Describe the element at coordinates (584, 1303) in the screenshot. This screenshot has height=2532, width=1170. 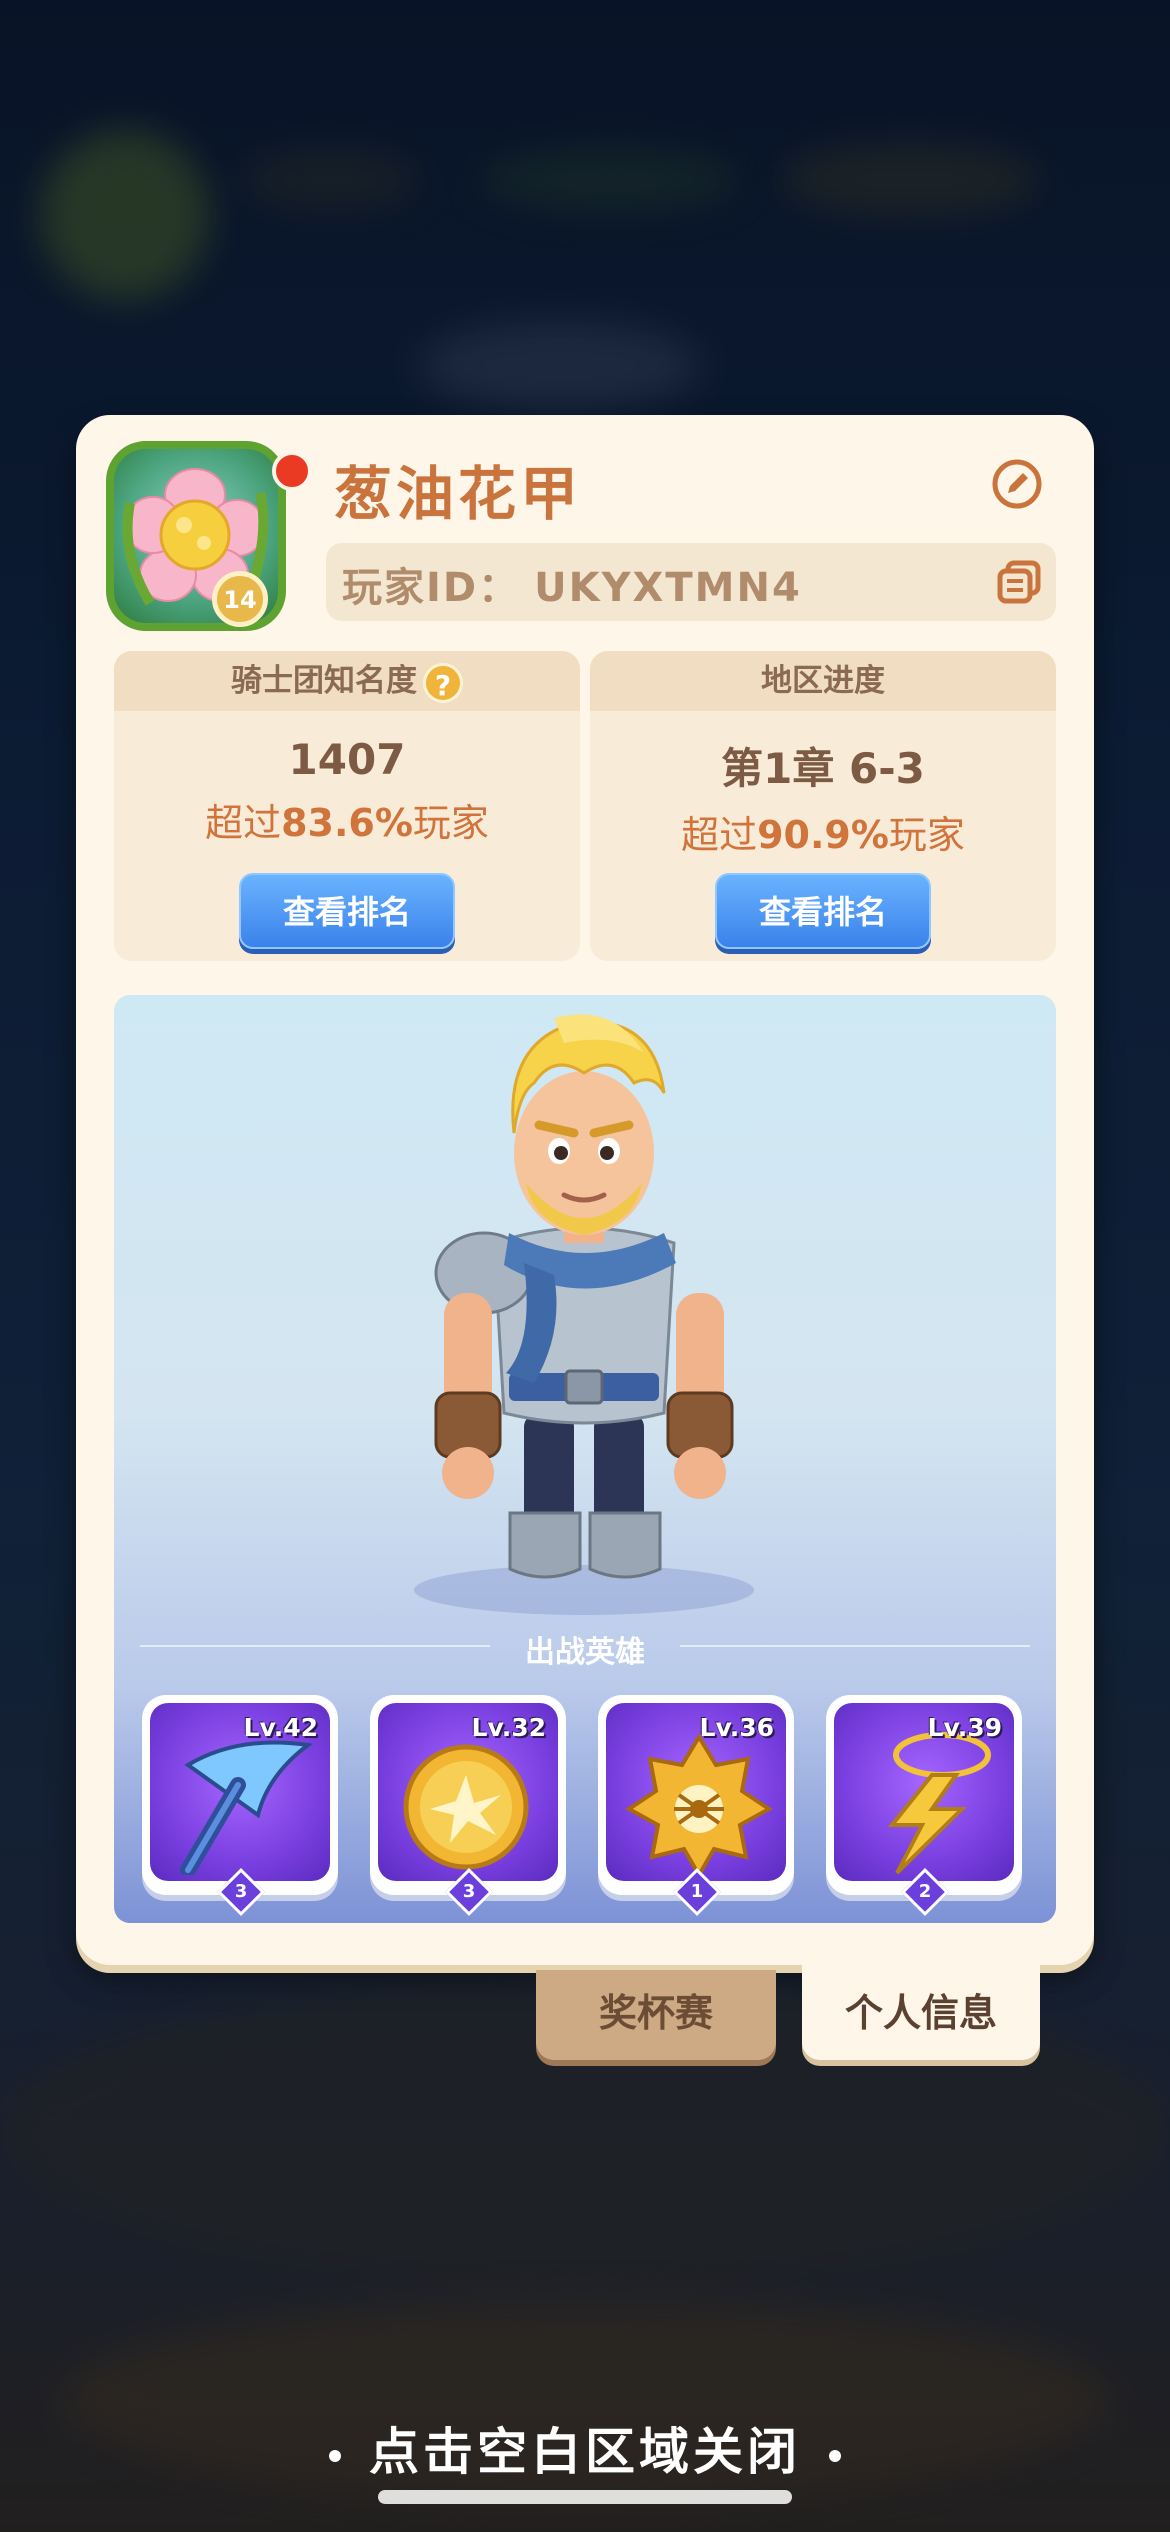
I see `knight-hero-figure` at that location.